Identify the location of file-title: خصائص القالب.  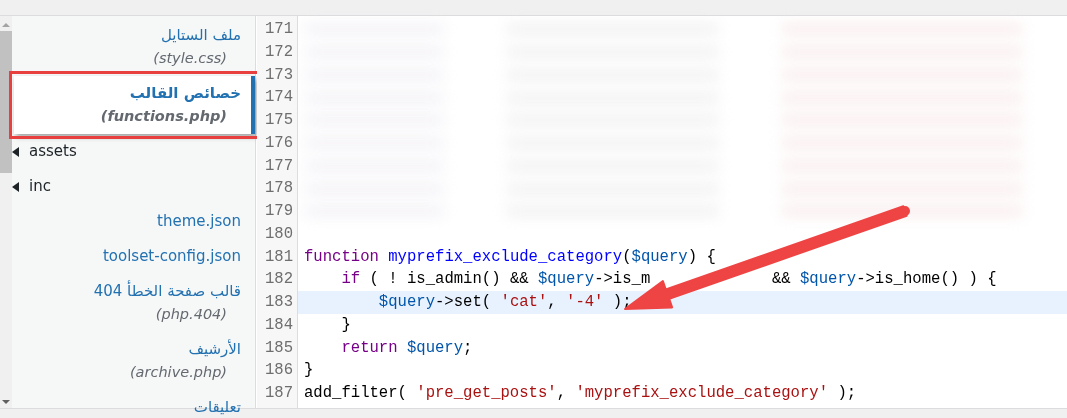
(184, 93).